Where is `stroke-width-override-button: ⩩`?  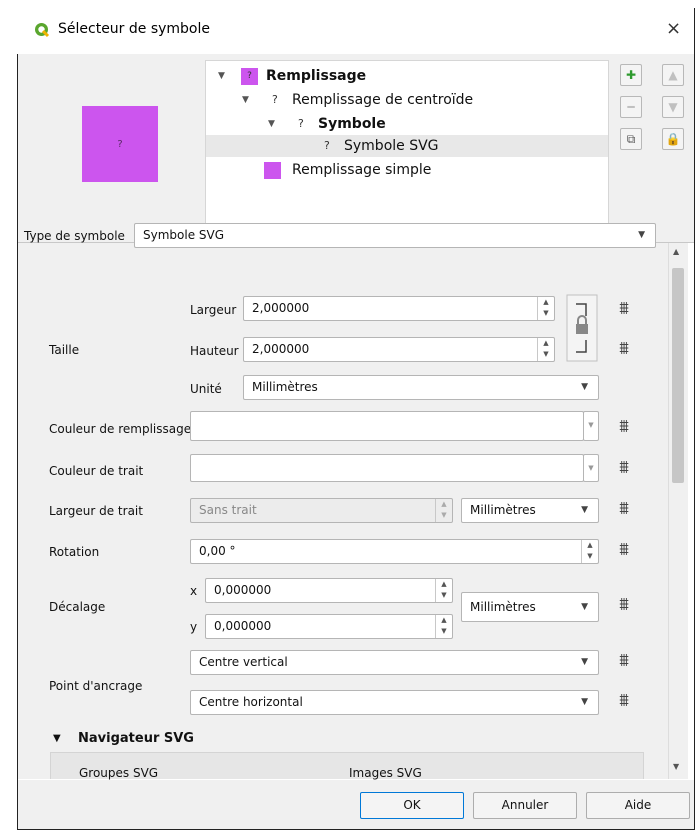
stroke-width-override-button: ⩩ is located at coordinates (624, 508).